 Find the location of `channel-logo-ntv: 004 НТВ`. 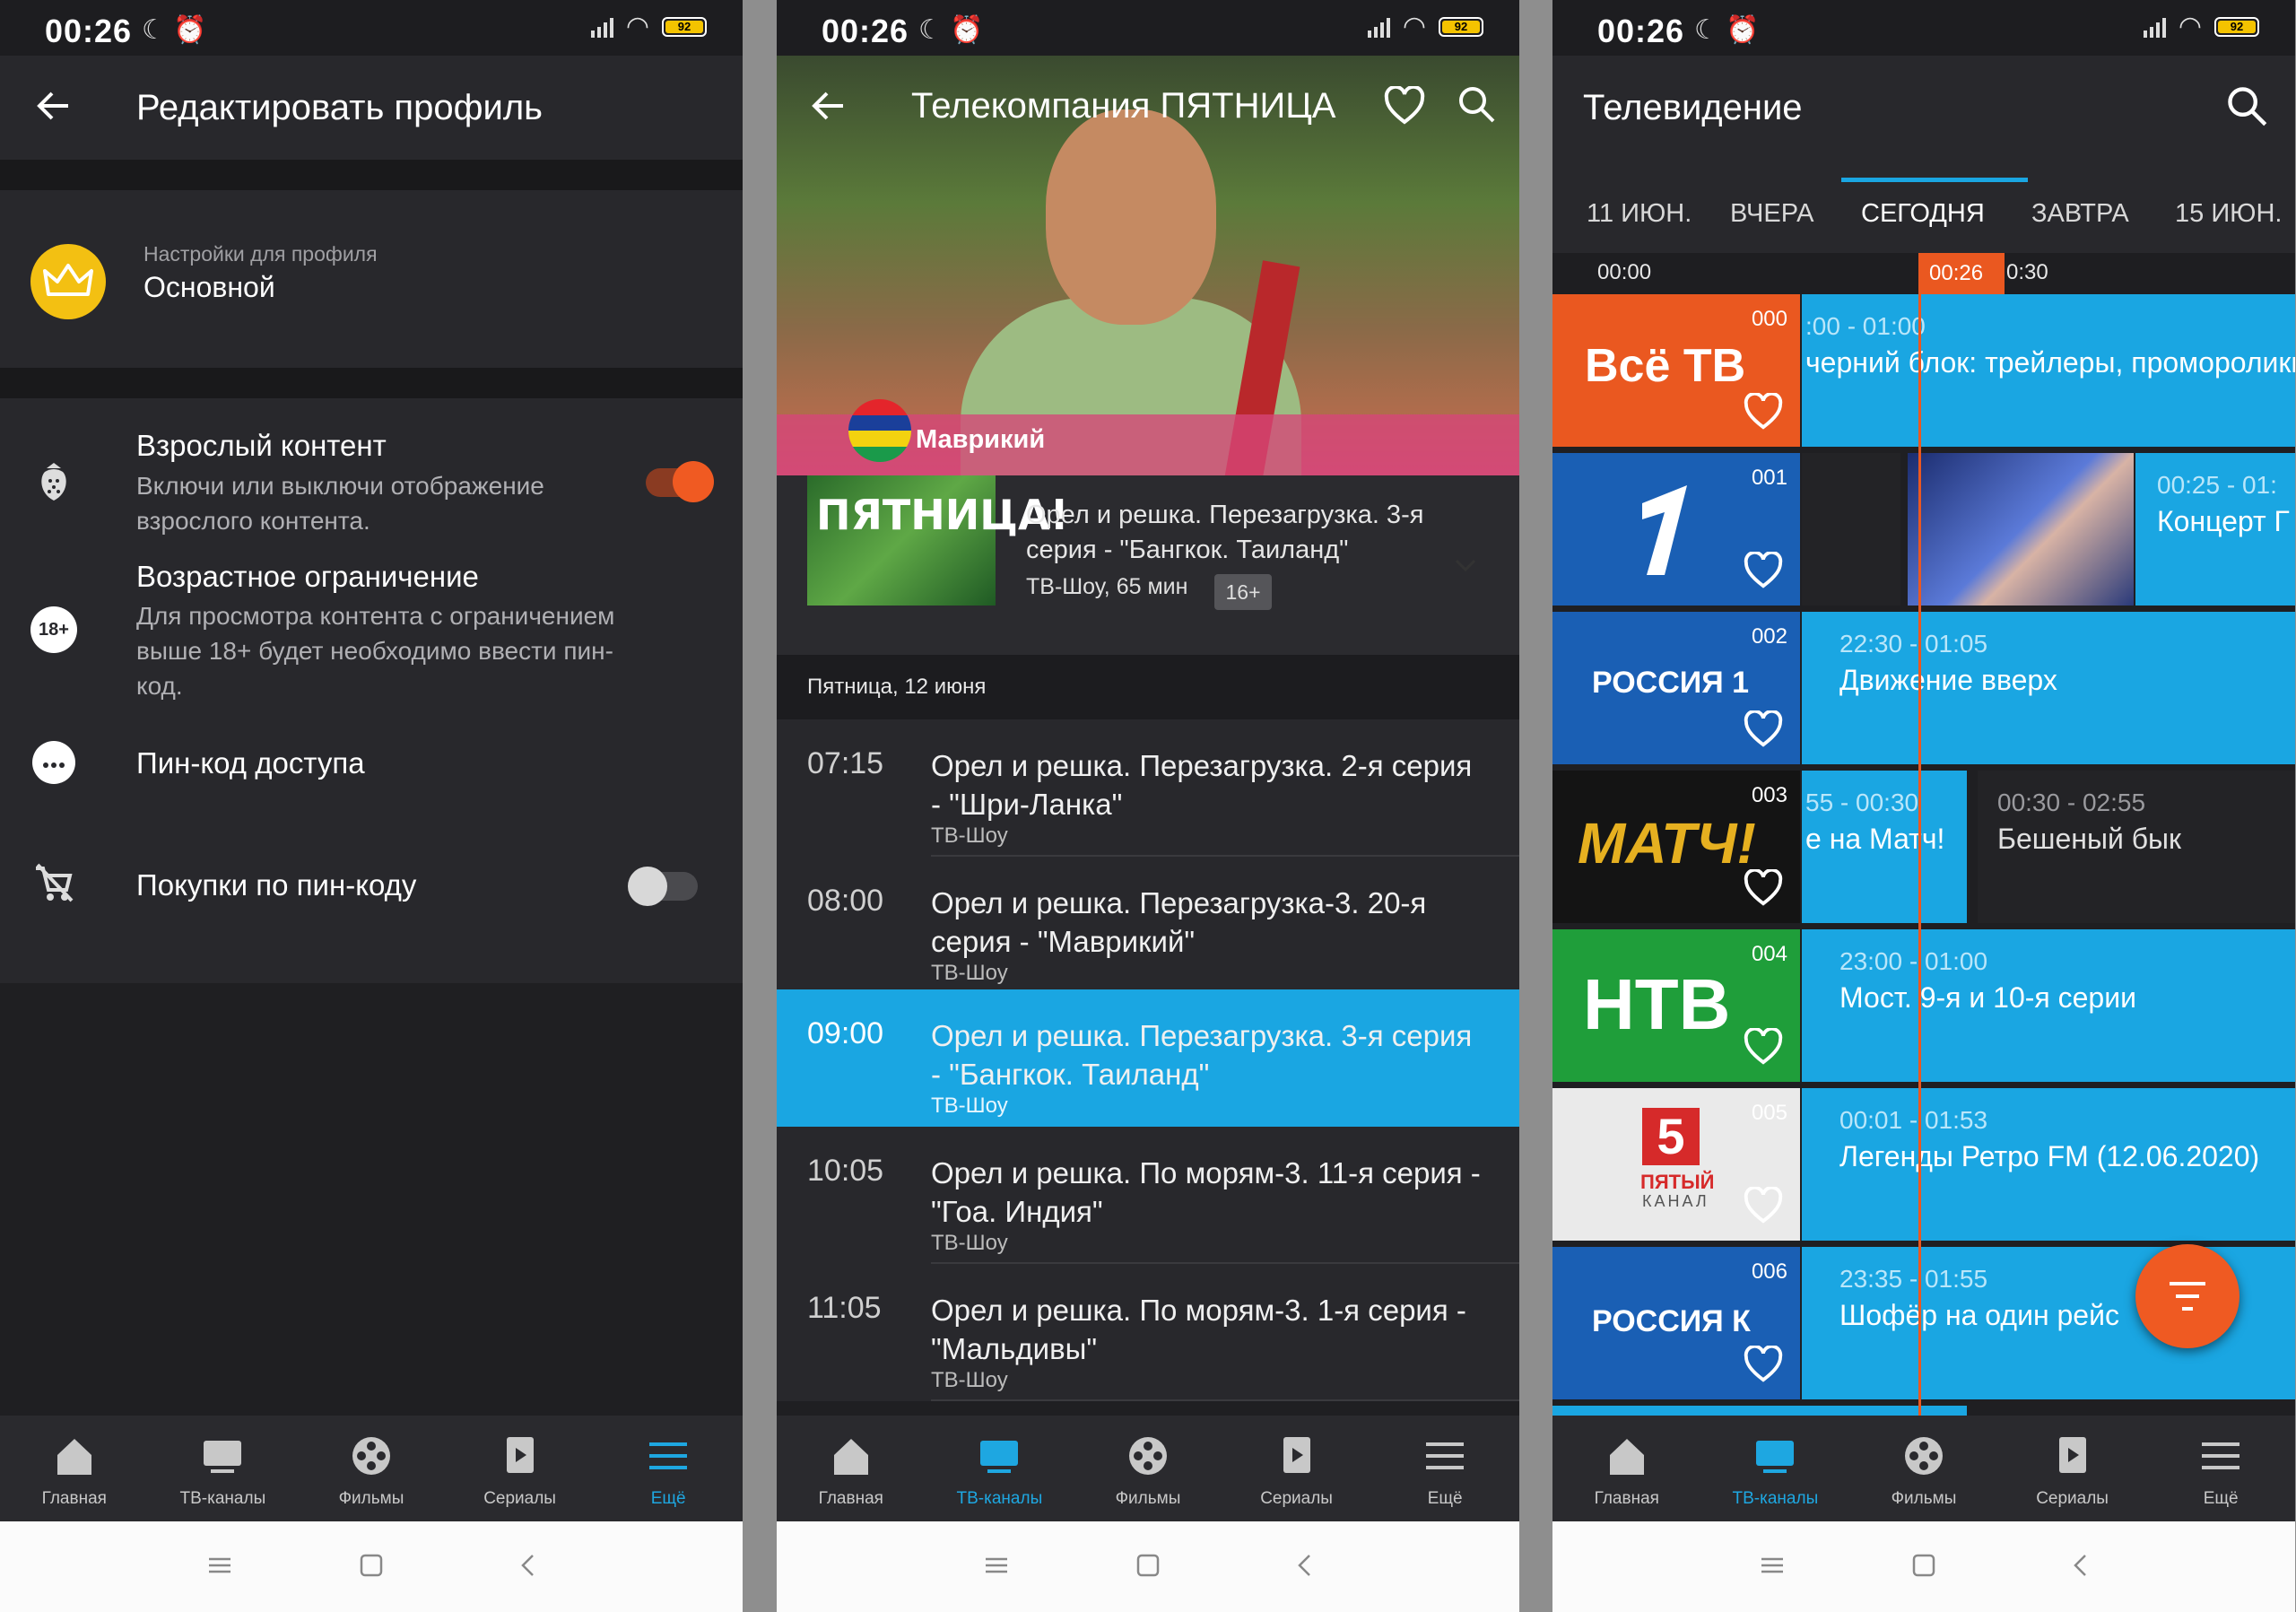

channel-logo-ntv: 004 НТВ is located at coordinates (1676, 1006).